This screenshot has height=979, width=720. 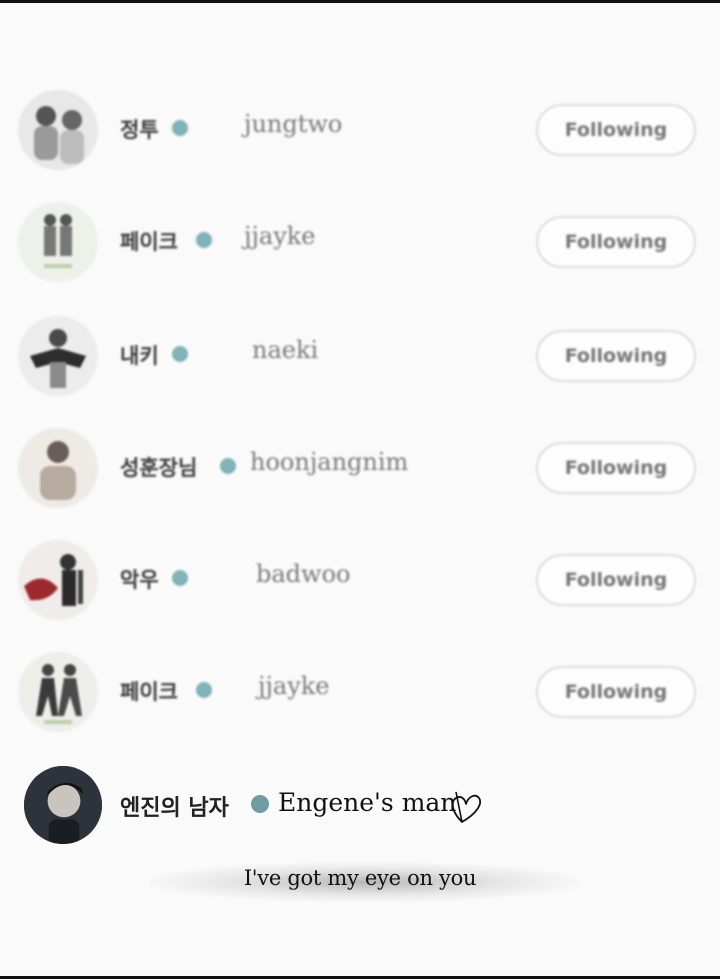 What do you see at coordinates (360, 355) in the screenshot?
I see `list-item: 내키 naeki Following` at bounding box center [360, 355].